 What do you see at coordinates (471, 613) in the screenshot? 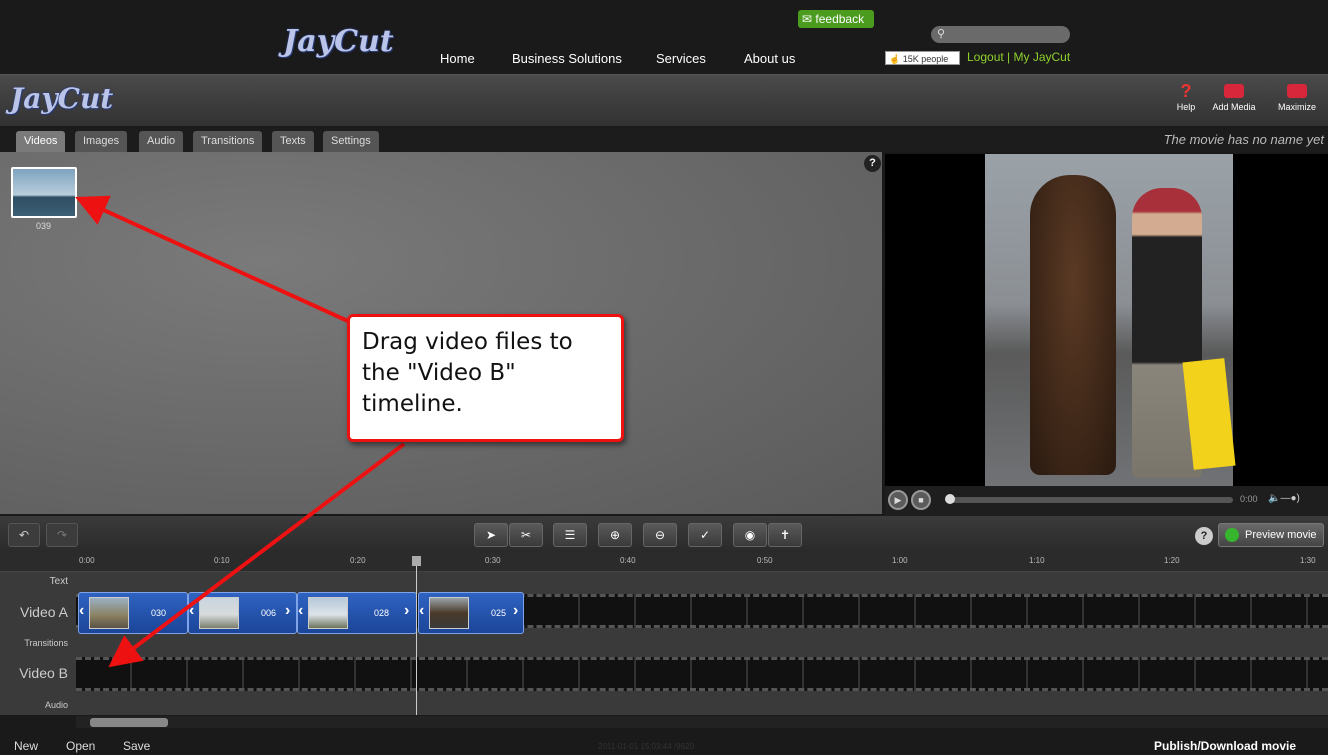
I see `timeline-clip: ‹ 025 ›` at bounding box center [471, 613].